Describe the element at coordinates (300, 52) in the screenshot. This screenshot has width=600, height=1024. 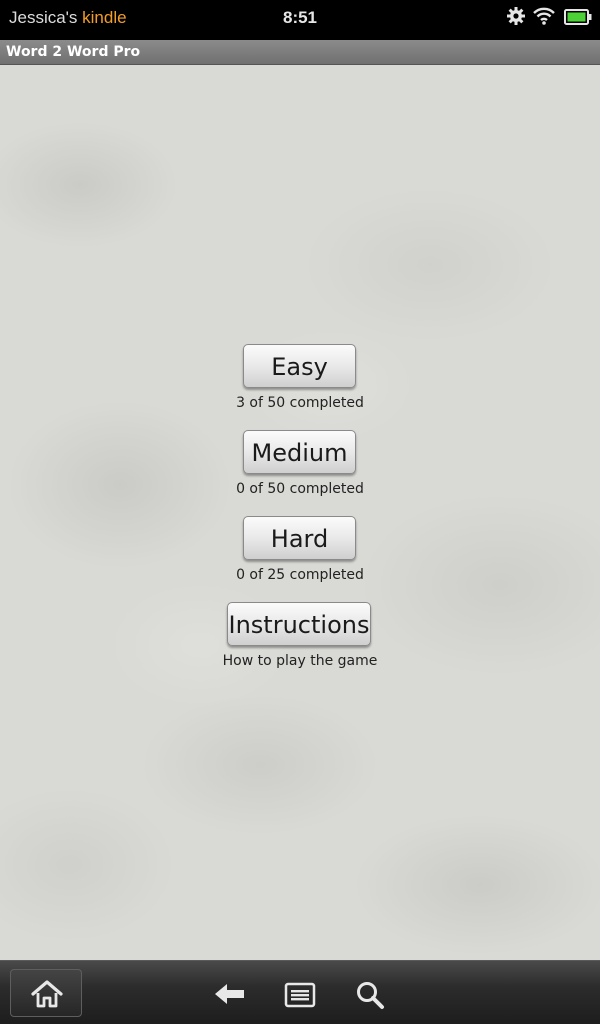
I see `app-title-bar: Word 2 Word Pro` at that location.